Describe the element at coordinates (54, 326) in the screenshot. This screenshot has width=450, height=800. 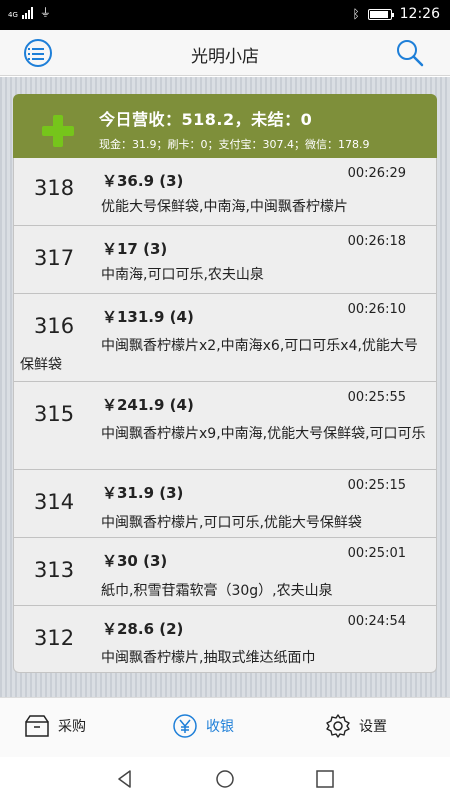
I see `order-number: 316` at that location.